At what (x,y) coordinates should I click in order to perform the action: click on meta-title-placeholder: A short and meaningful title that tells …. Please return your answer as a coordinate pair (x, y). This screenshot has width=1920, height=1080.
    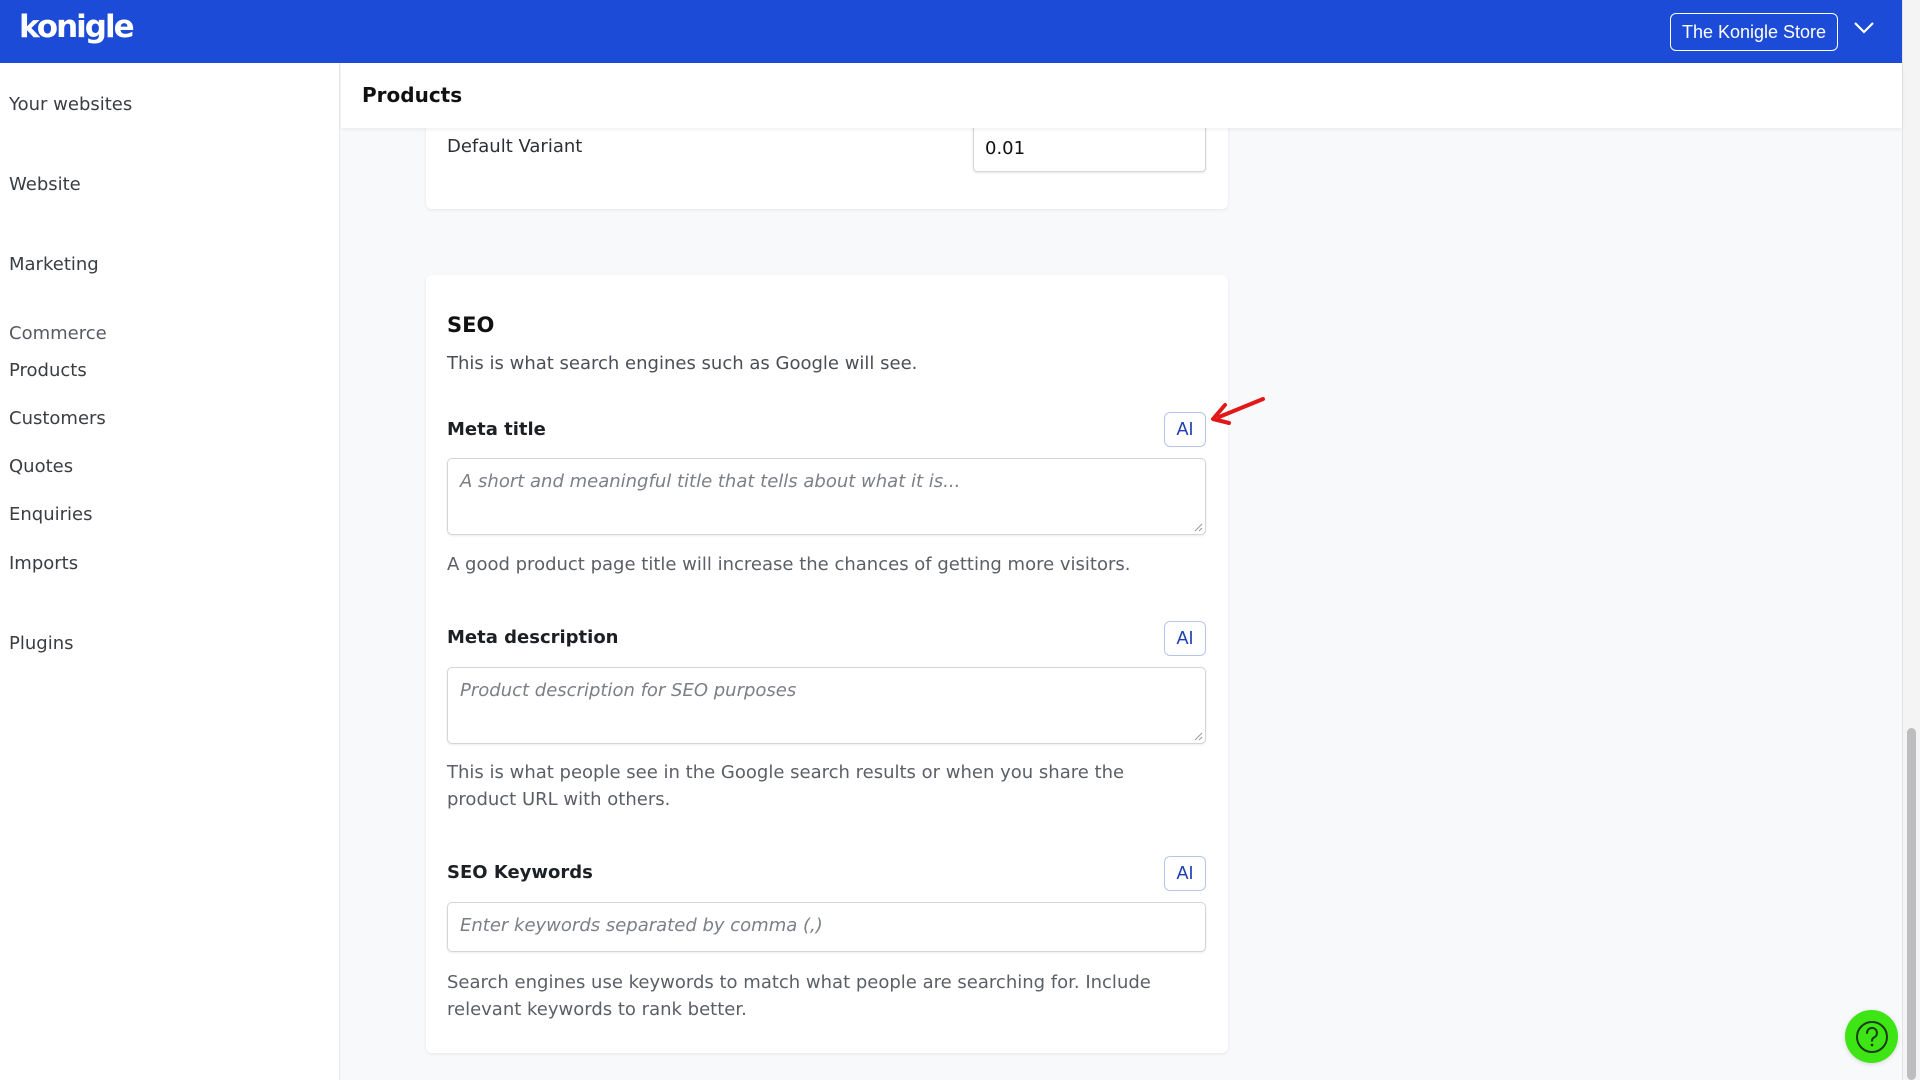
    Looking at the image, I should click on (710, 481).